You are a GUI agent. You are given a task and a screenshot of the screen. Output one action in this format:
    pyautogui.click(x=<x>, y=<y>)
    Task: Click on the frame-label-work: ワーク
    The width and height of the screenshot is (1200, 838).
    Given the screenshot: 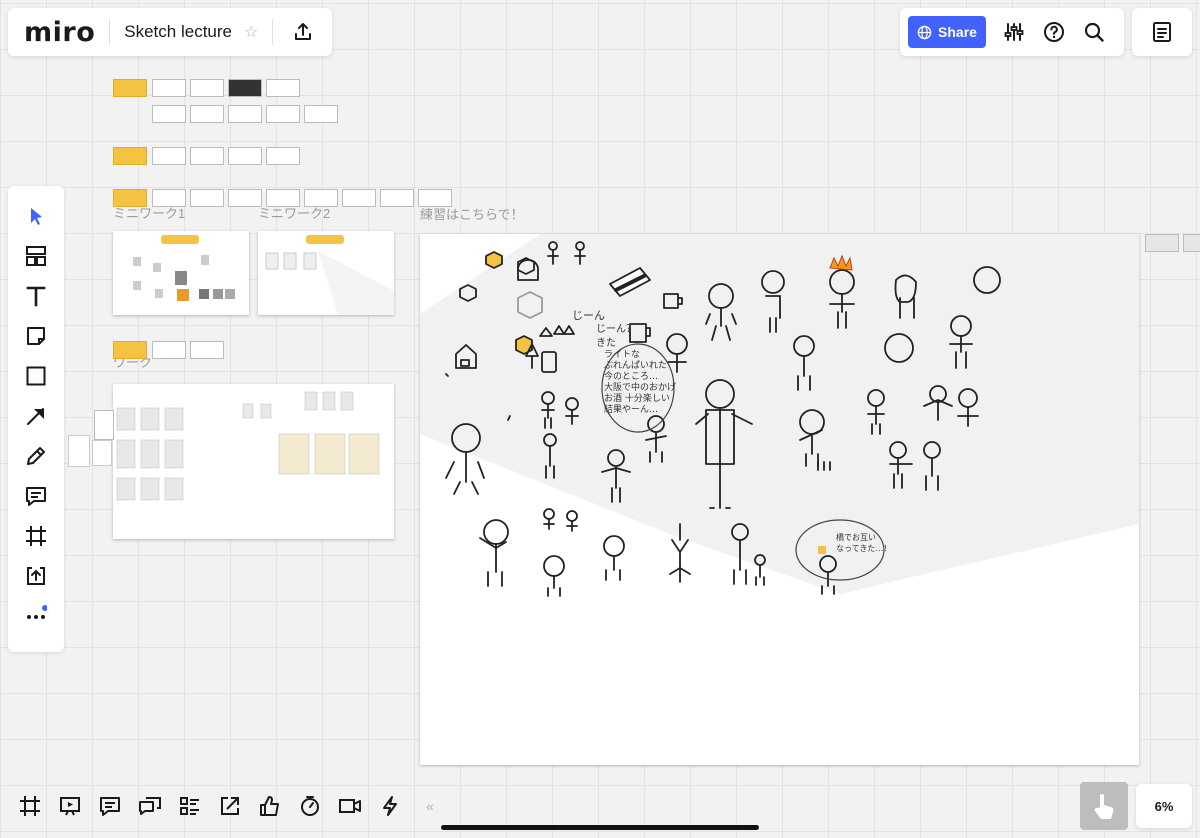 What is the action you would take?
    pyautogui.click(x=132, y=361)
    